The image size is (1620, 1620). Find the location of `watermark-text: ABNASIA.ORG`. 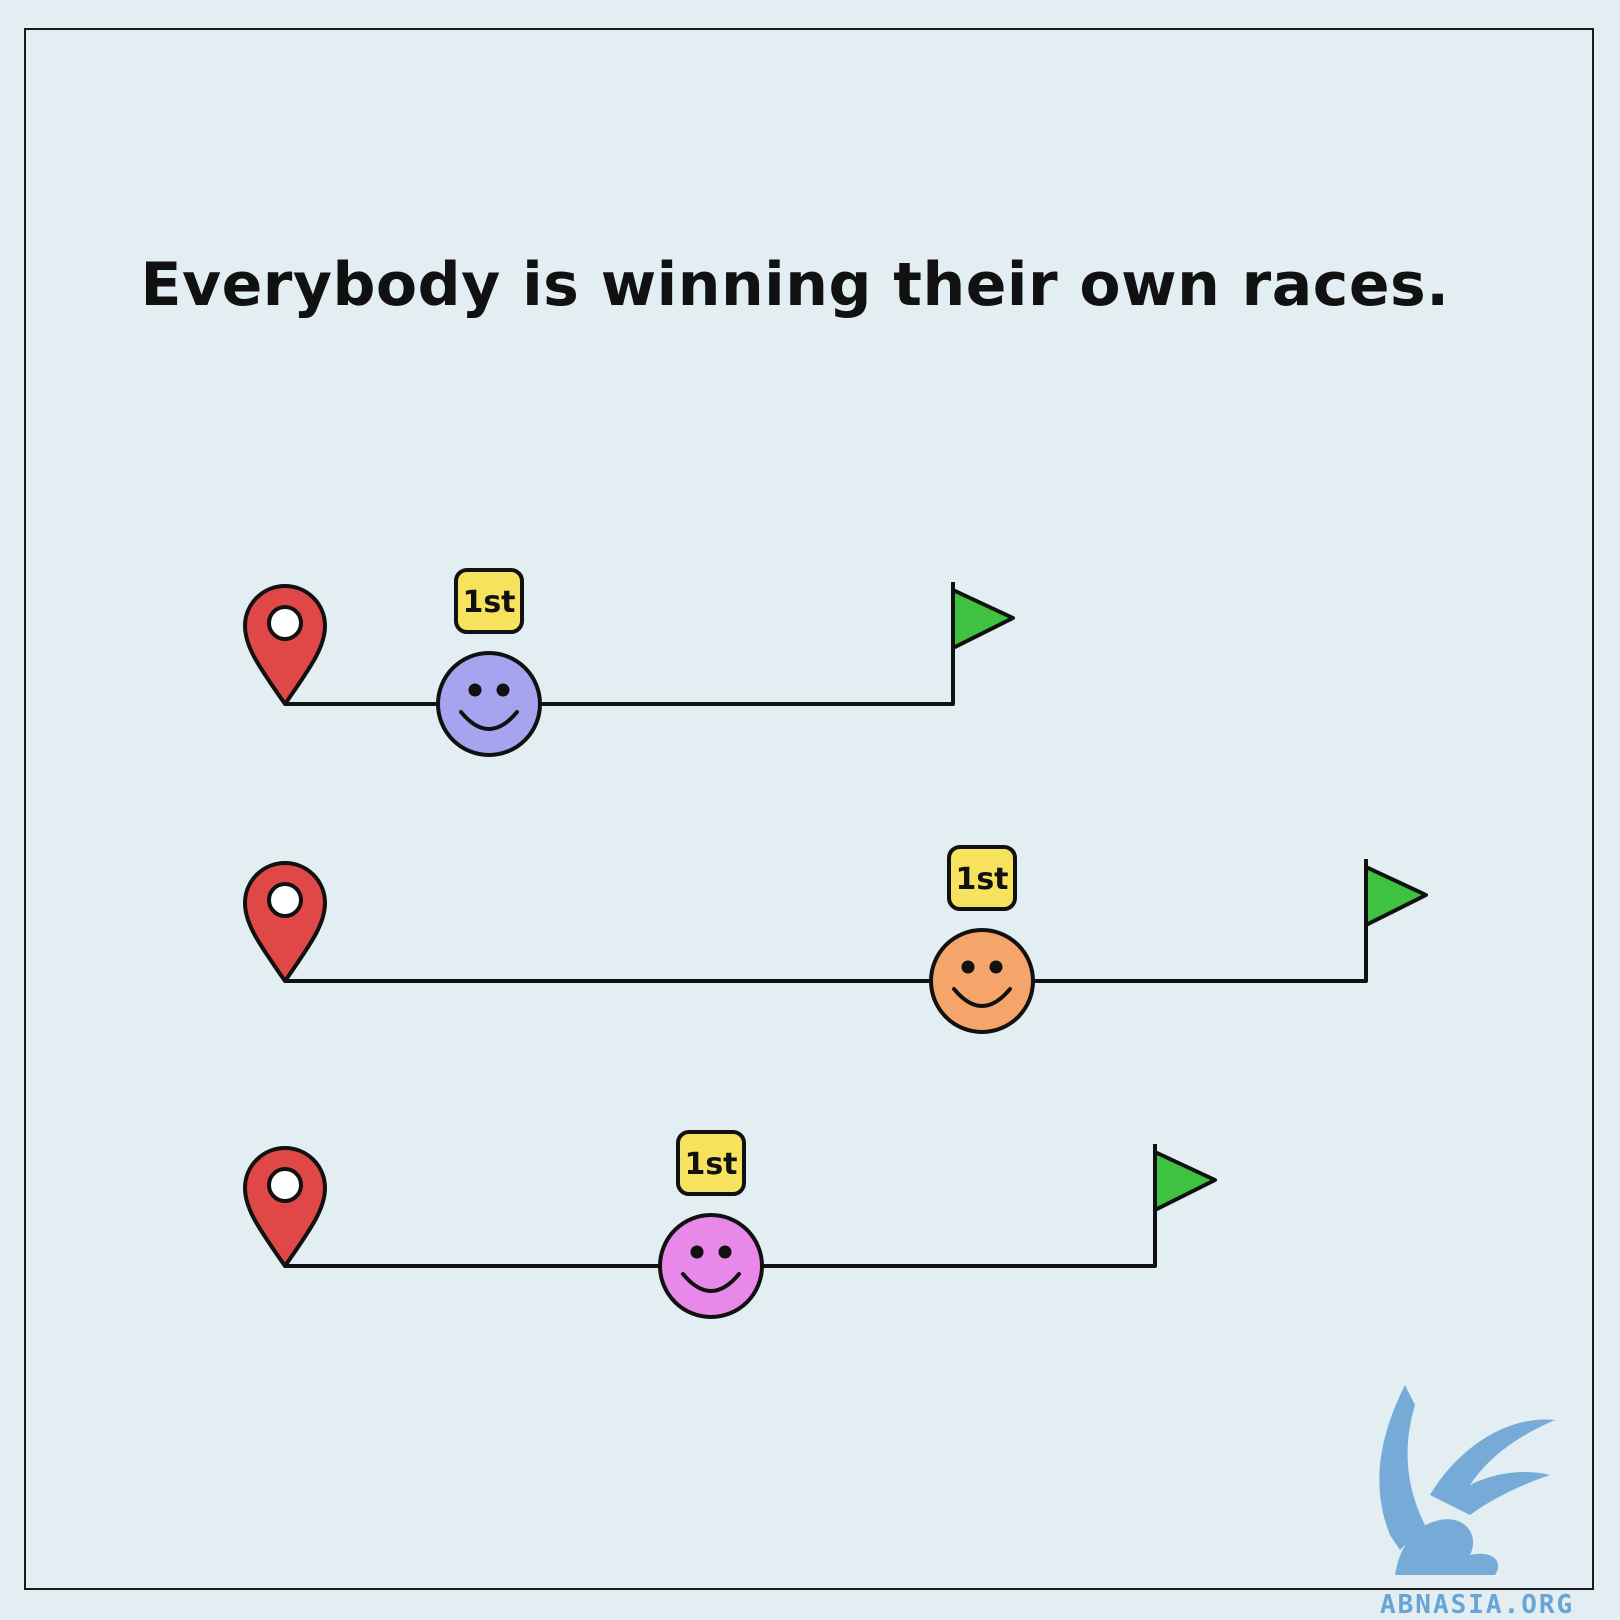

watermark-text: ABNASIA.ORG is located at coordinates (1477, 1605).